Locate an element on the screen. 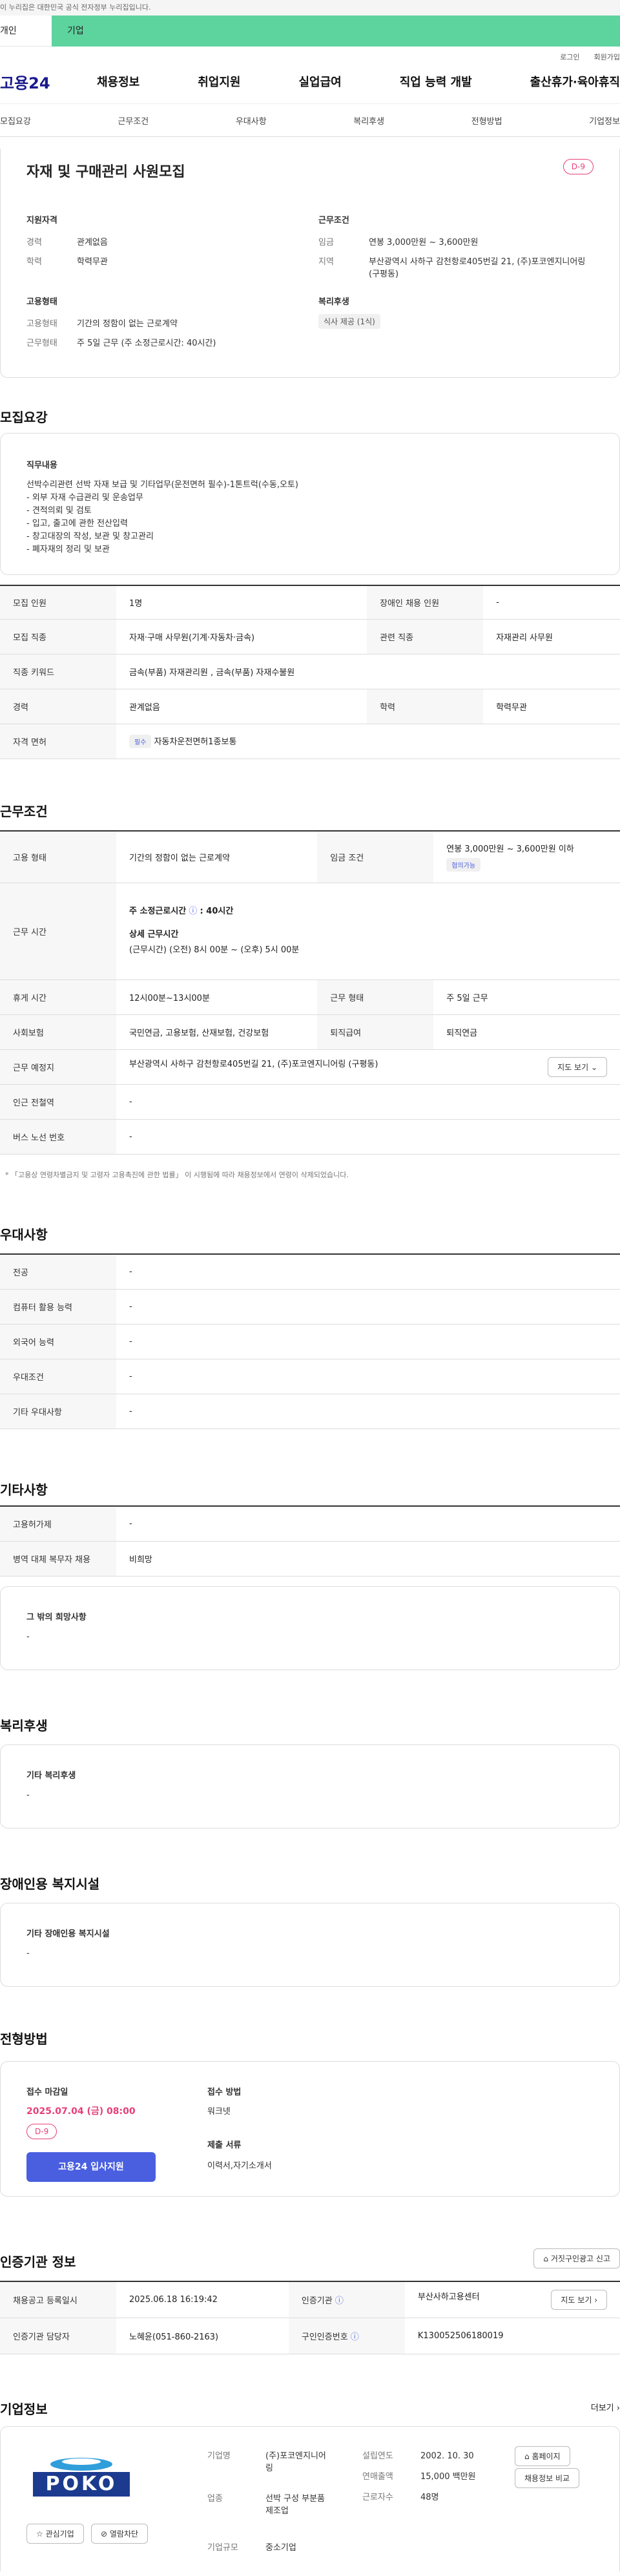 This screenshot has height=2576, width=620. disab-box: 기타 장애인용 복지시설 - is located at coordinates (310, 1945).